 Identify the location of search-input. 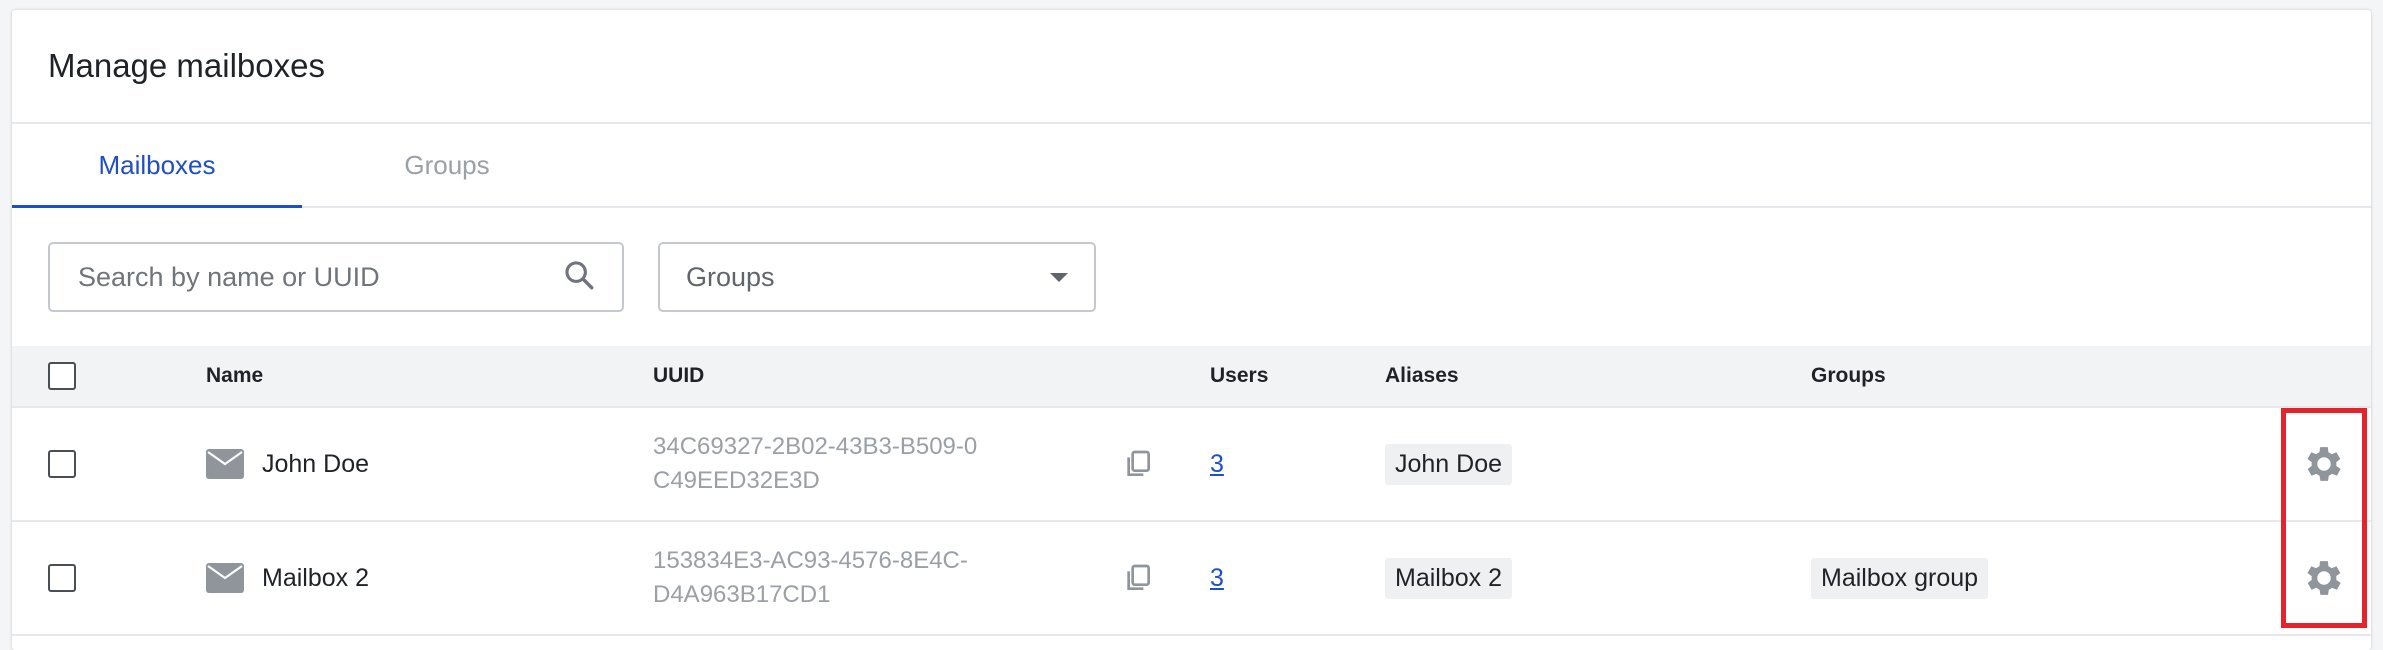
(308, 277).